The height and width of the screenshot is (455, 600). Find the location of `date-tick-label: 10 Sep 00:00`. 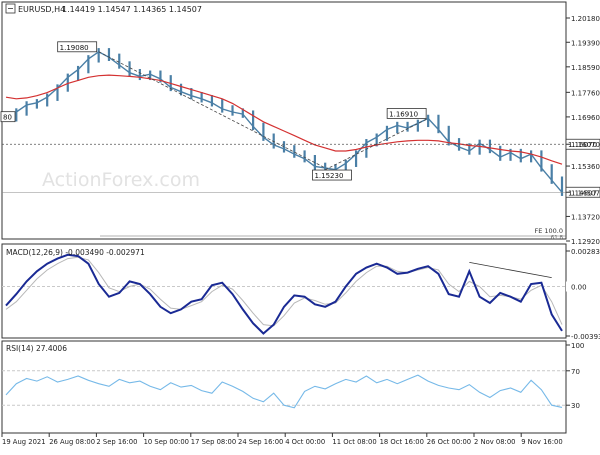

date-tick-label: 10 Sep 00:00 is located at coordinates (166, 442).